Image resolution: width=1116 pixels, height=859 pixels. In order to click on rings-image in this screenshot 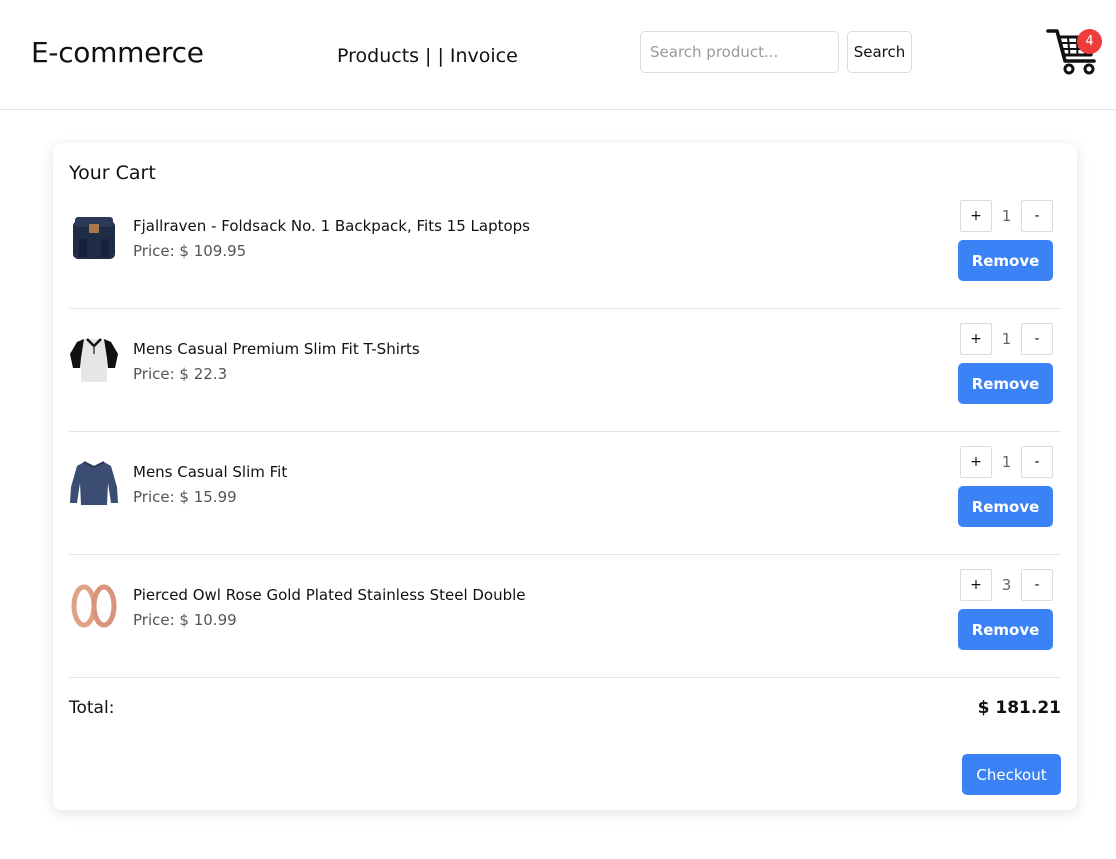, I will do `click(94, 606)`.